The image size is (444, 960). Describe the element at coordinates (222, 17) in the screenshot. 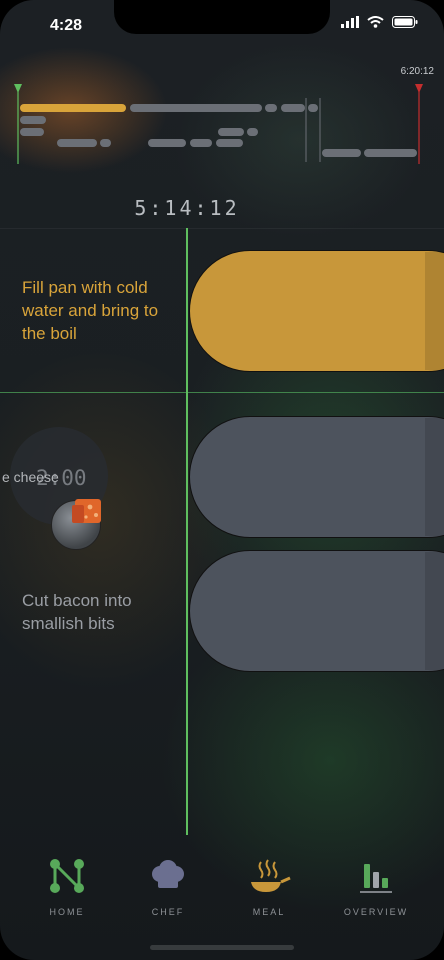

I see `notch` at that location.